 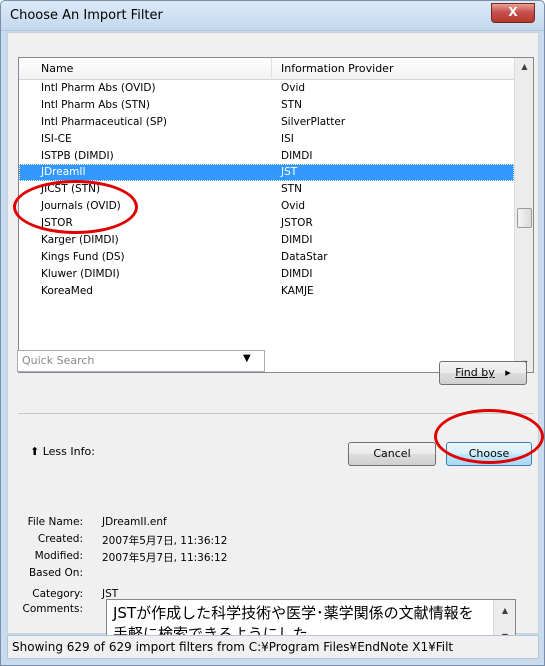 I want to click on filter-provider: SilverPlatter, so click(x=313, y=121).